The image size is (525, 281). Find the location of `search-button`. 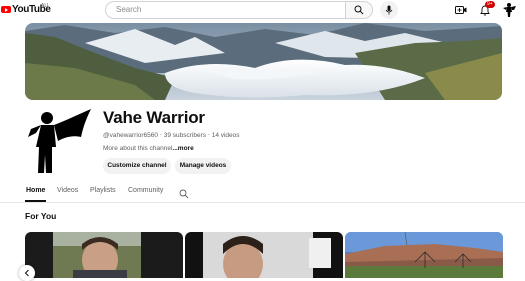

search-button is located at coordinates (359, 10).